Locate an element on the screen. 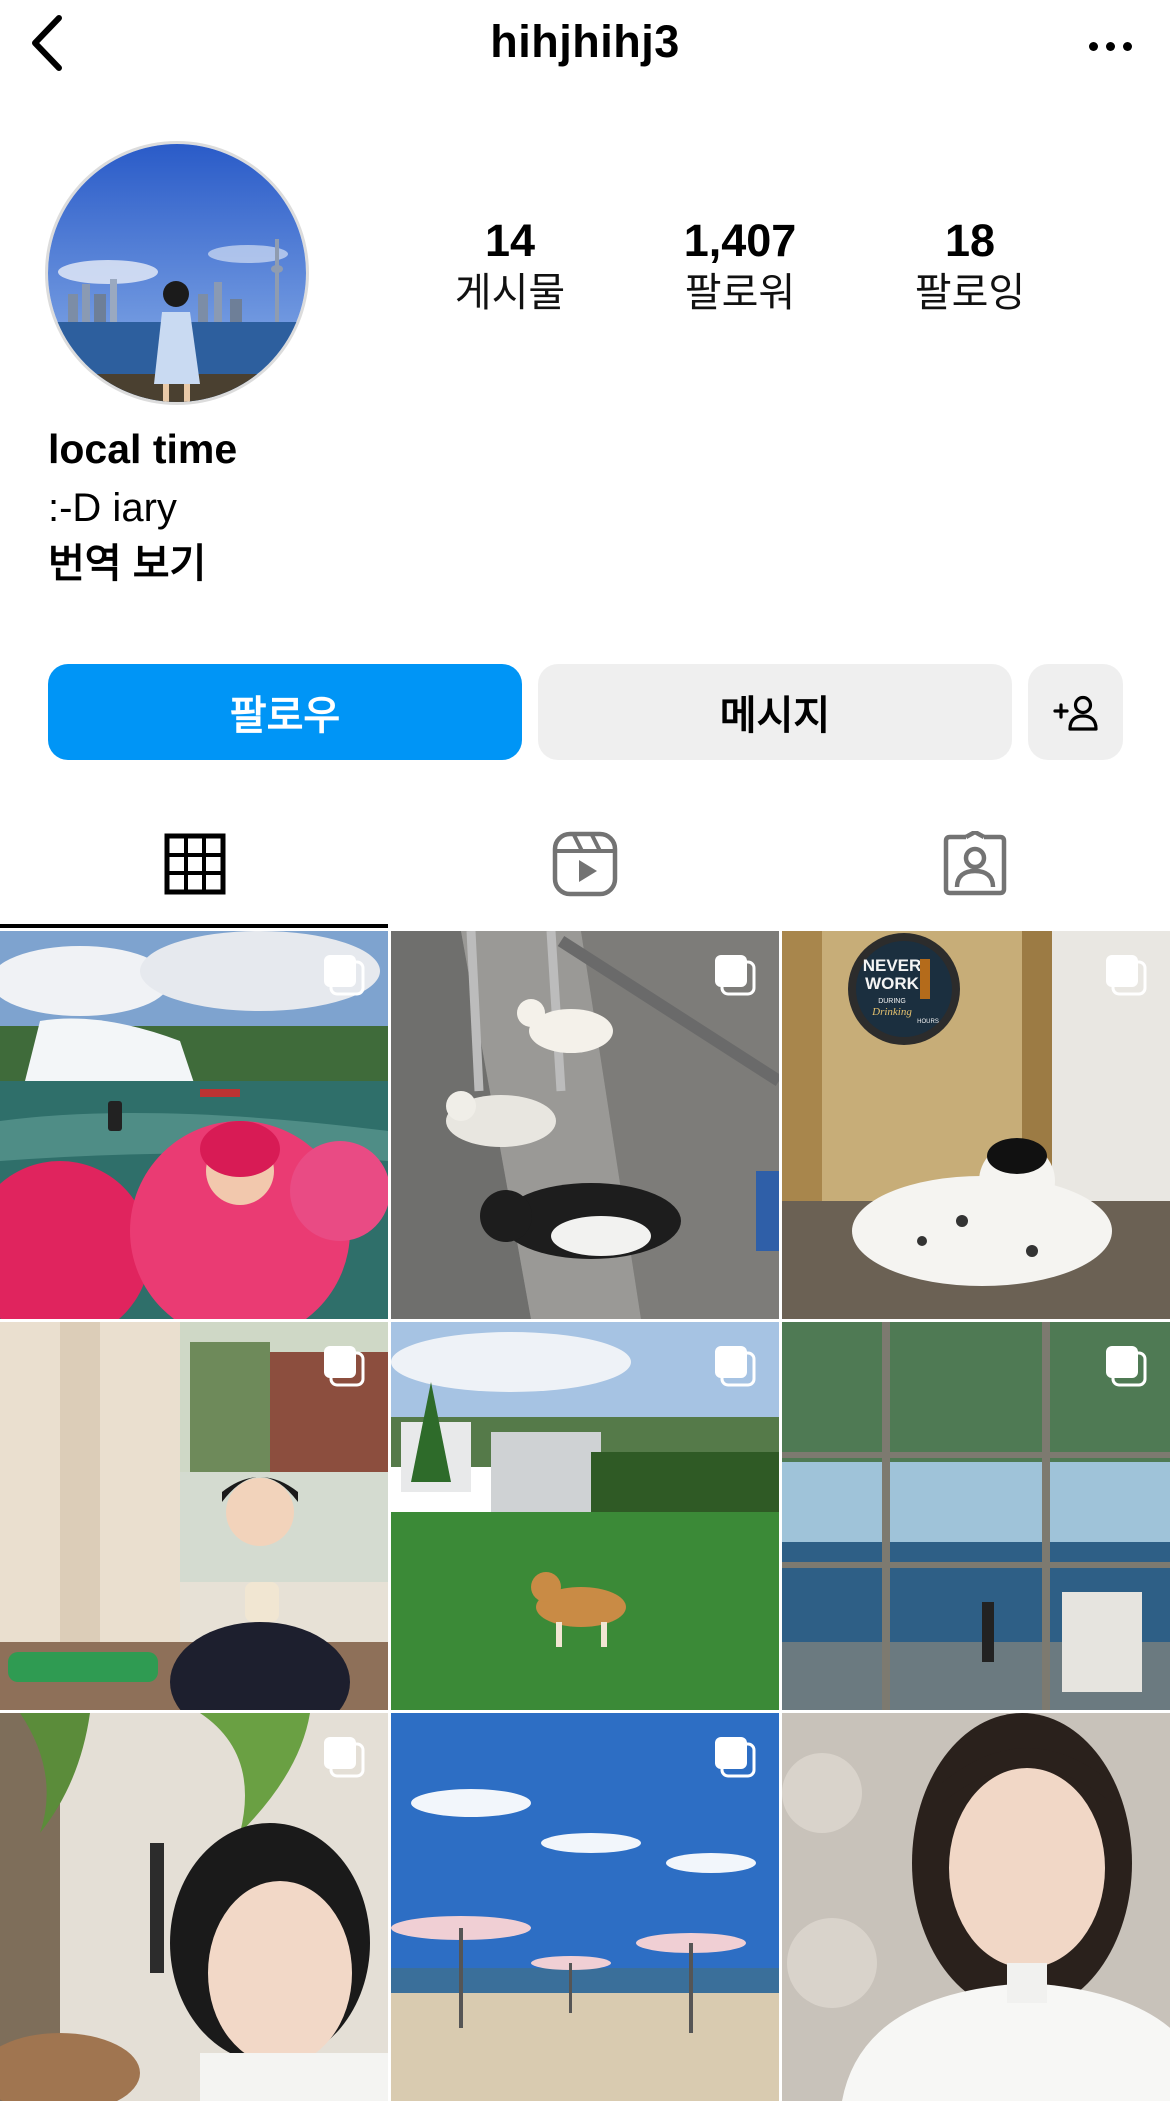 This screenshot has height=2102, width=1170. tab-posts-grid is located at coordinates (195, 864).